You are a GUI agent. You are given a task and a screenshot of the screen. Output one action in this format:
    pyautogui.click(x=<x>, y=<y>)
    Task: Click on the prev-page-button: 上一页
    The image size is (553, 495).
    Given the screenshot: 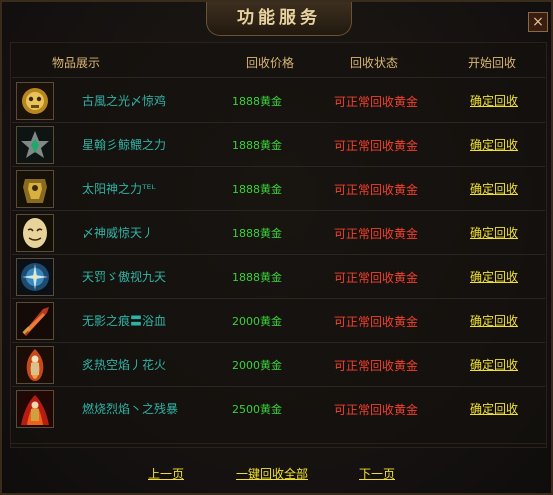 What is the action you would take?
    pyautogui.click(x=166, y=473)
    